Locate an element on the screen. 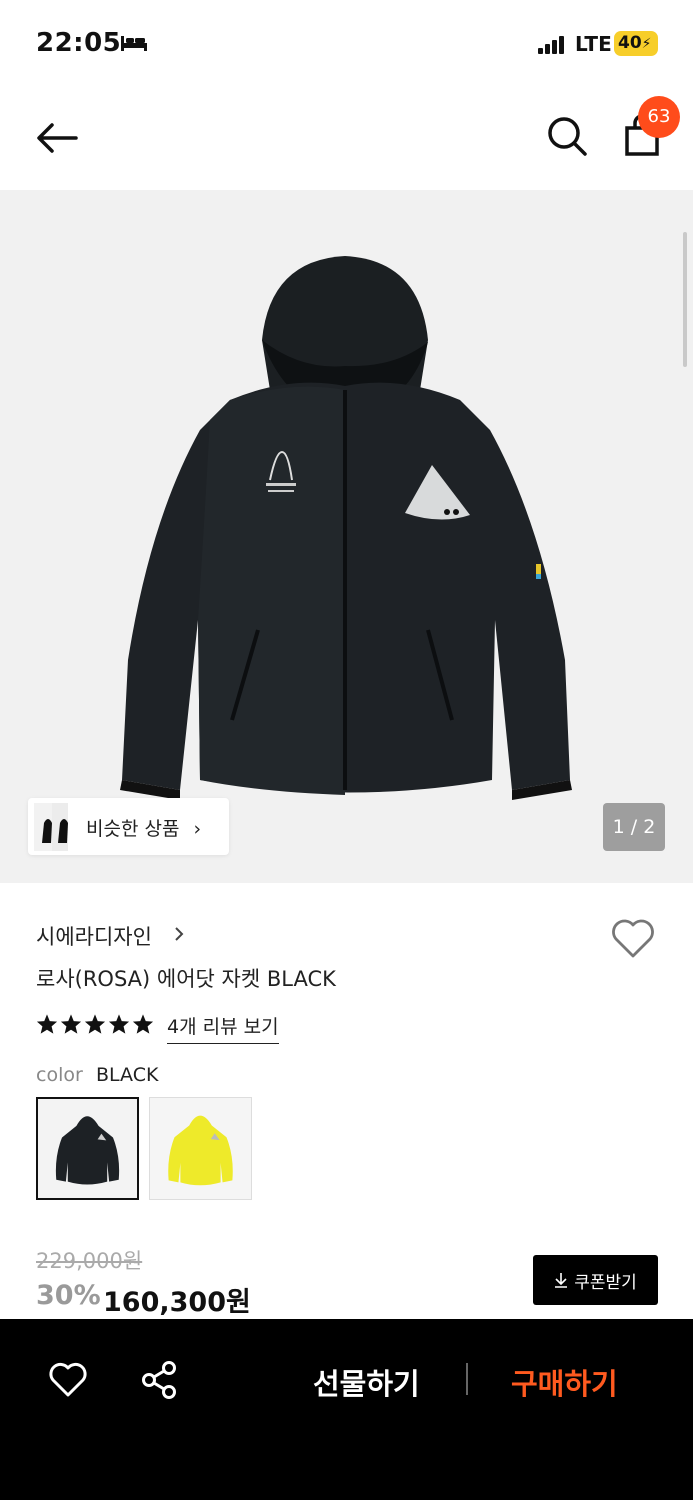 The width and height of the screenshot is (693, 1500). search-icon is located at coordinates (567, 136).